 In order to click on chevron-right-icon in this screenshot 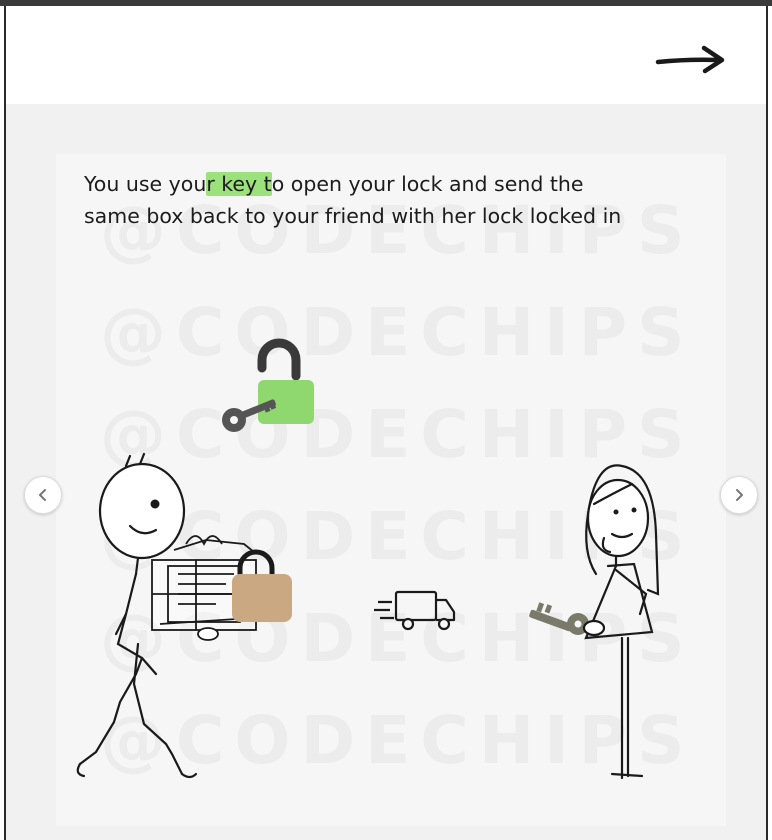, I will do `click(739, 495)`.